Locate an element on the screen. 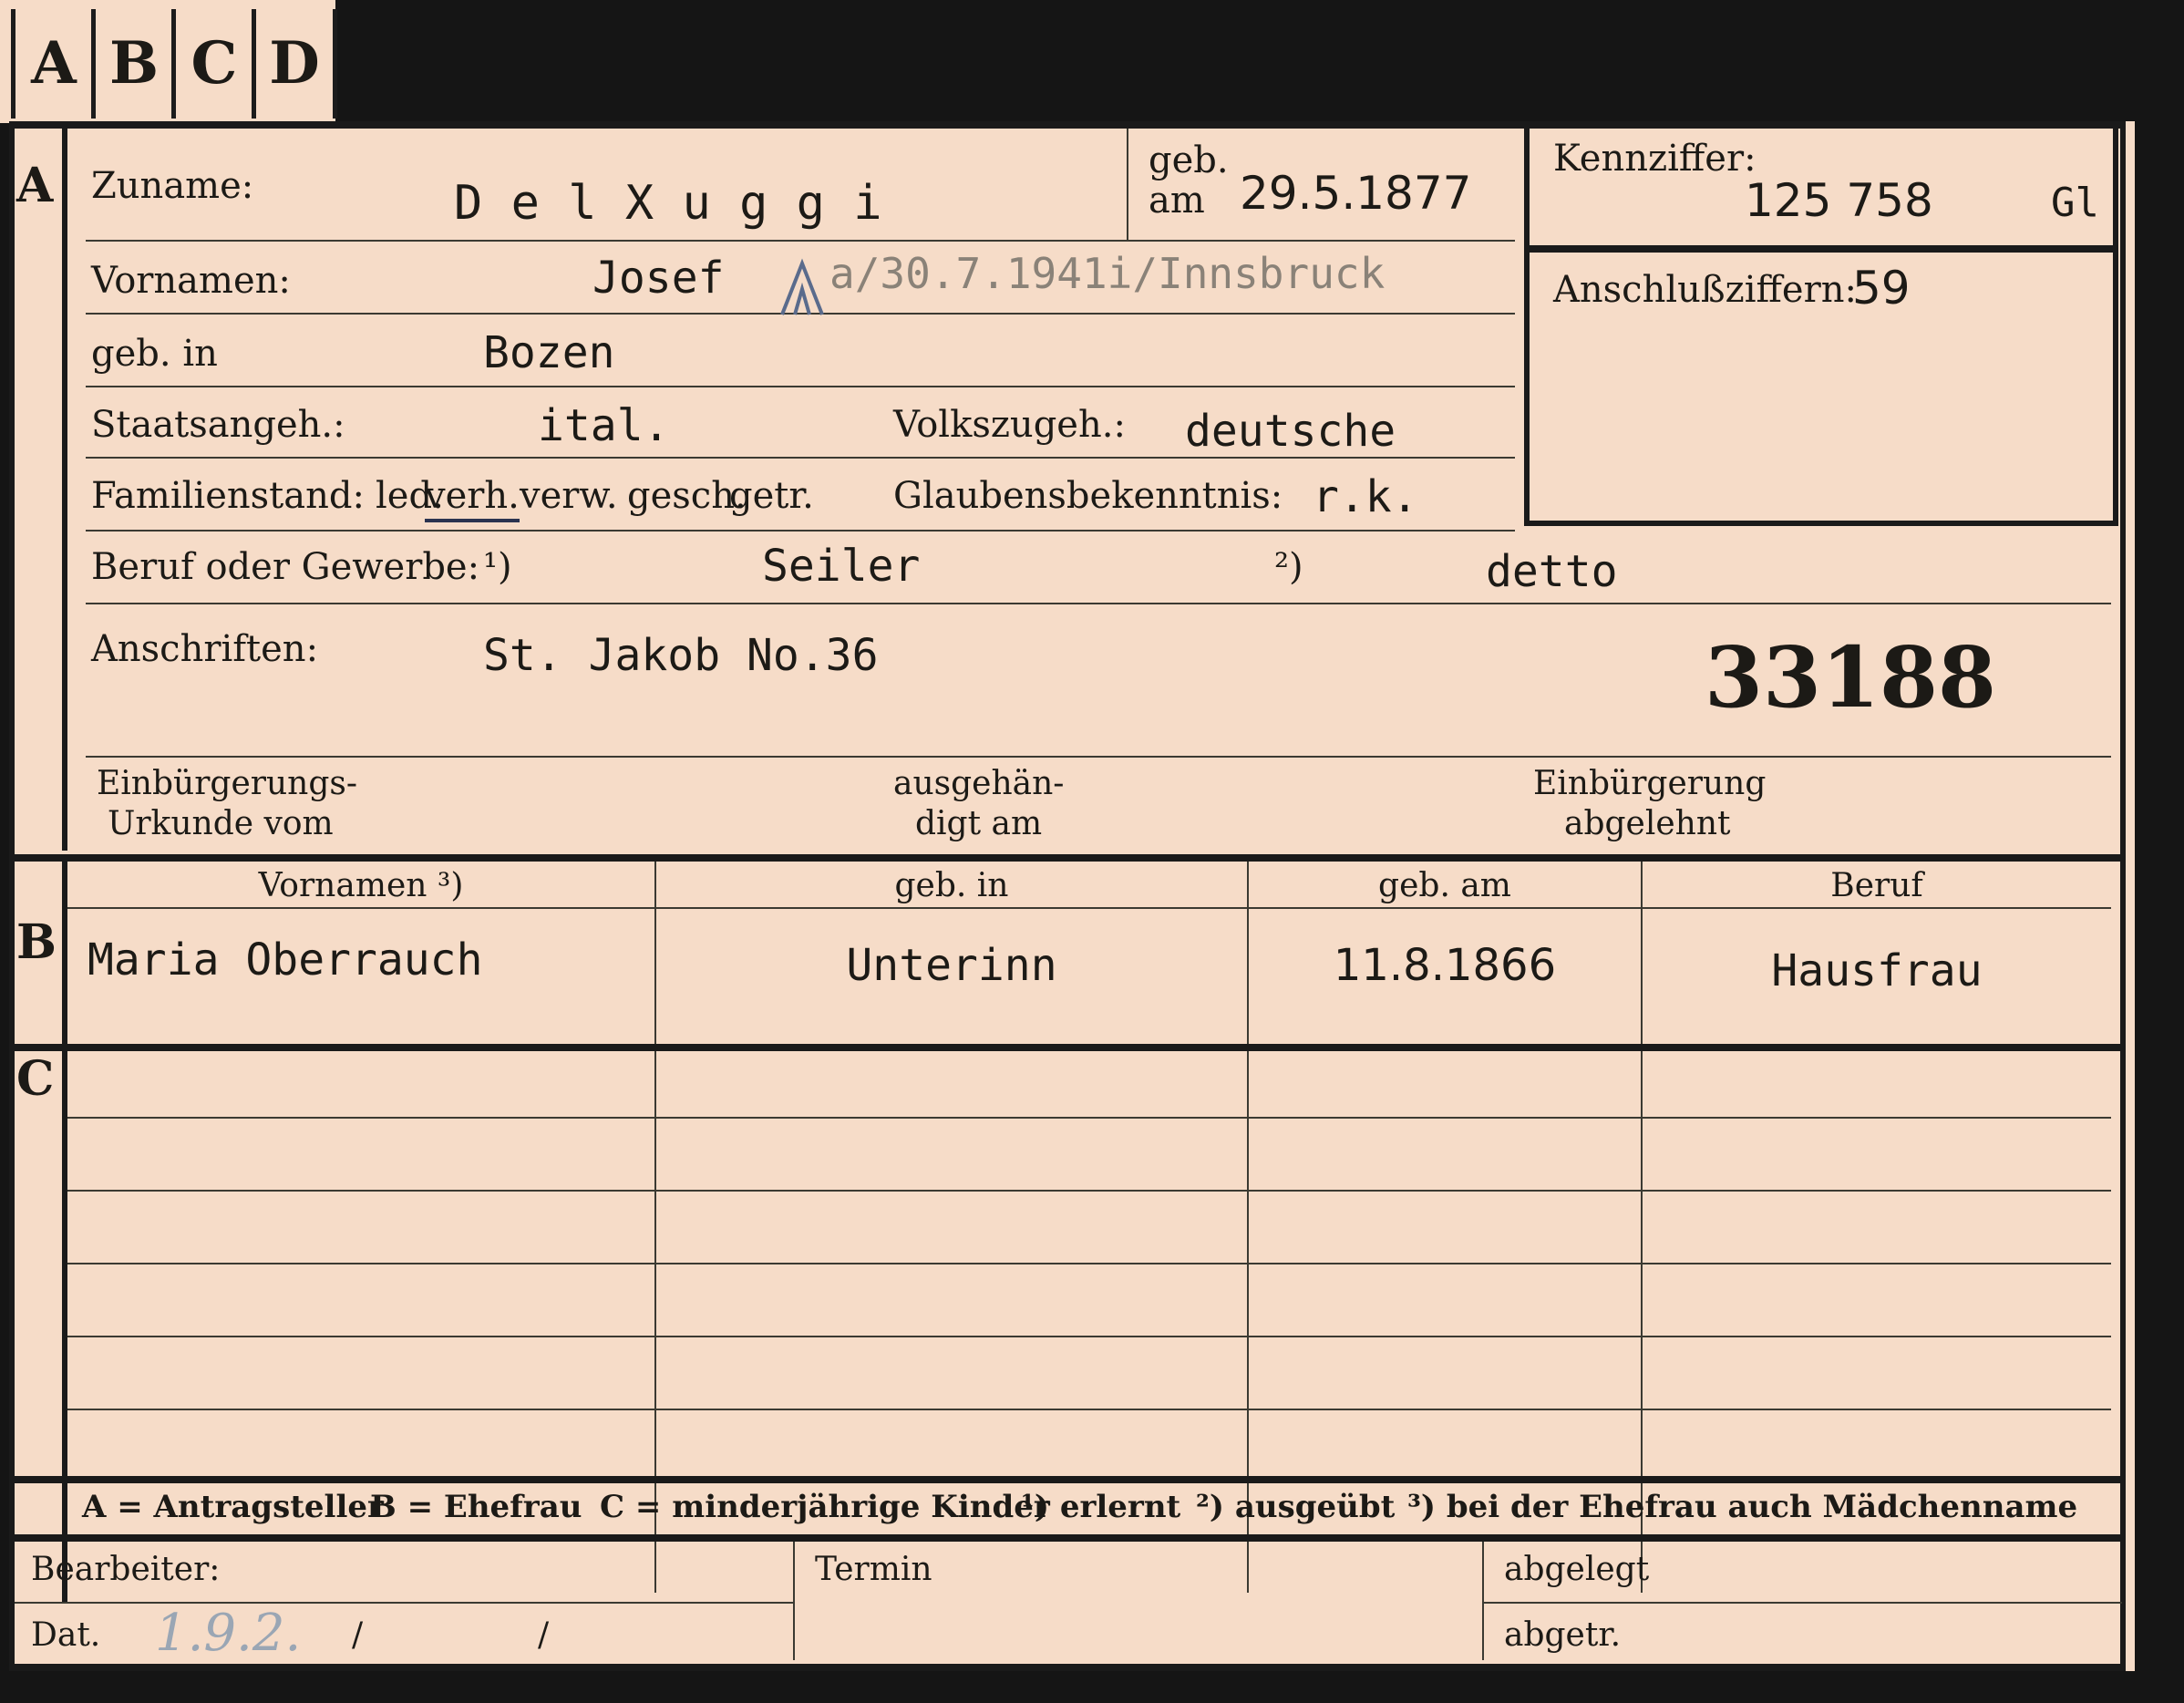 This screenshot has height=1703, width=2184. section-a-margin-line is located at coordinates (65, 486).